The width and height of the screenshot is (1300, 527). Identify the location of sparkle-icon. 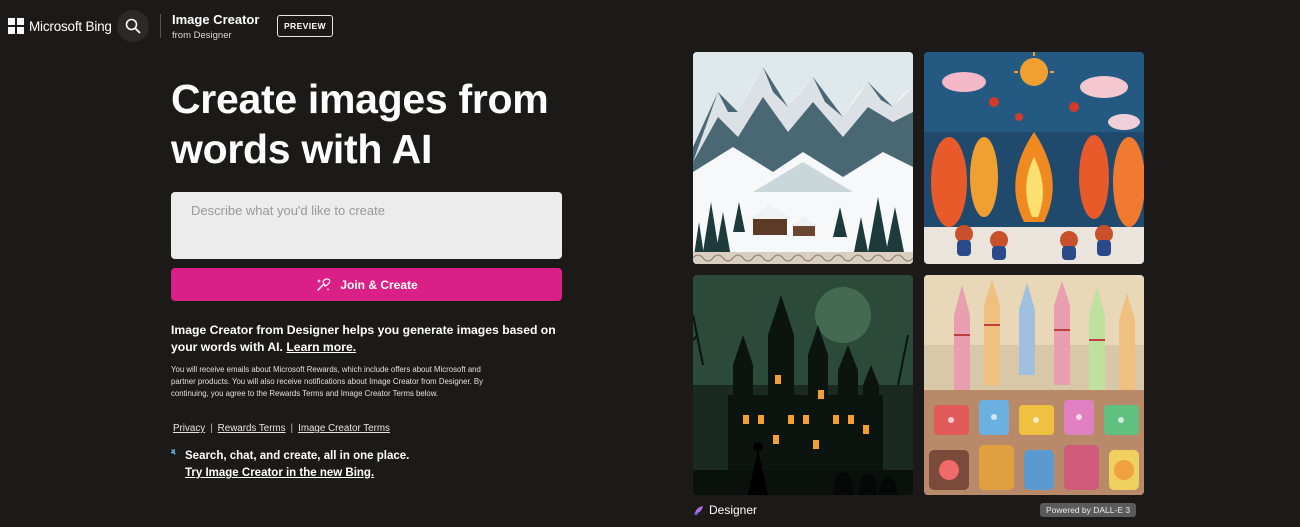
(173, 452).